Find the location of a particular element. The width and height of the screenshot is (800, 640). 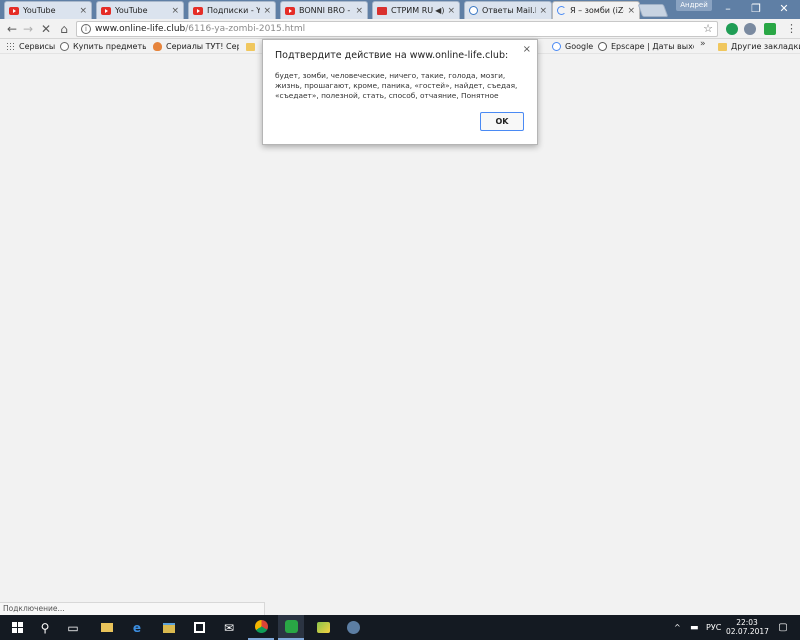

bluestacks-icon is located at coordinates (323, 627).